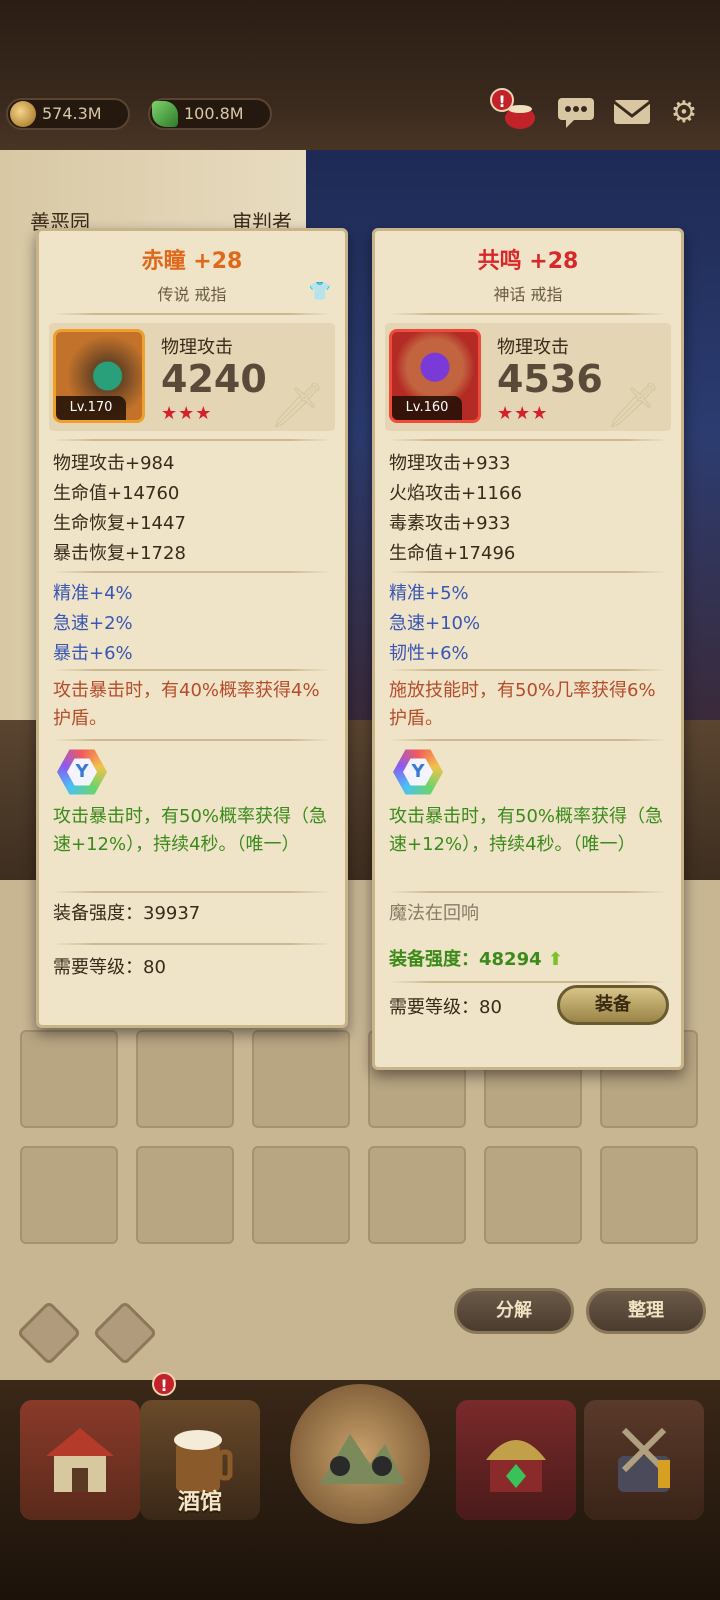  Describe the element at coordinates (125, 1333) in the screenshot. I see `filter-weapon-button` at that location.